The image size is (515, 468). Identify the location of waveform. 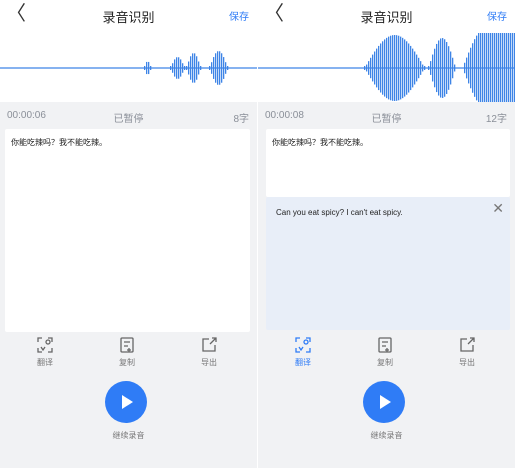
(128, 66).